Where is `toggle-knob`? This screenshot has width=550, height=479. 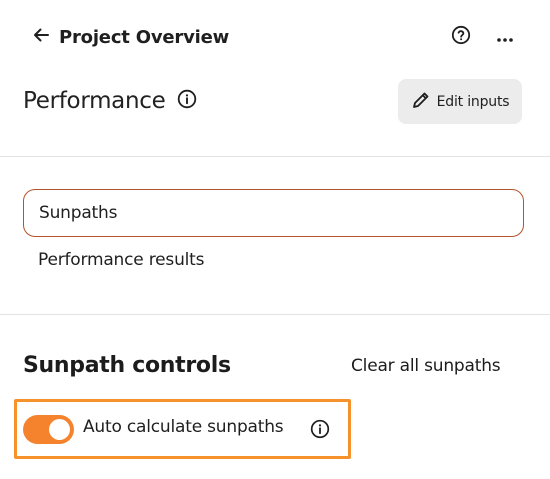 toggle-knob is located at coordinates (59, 429).